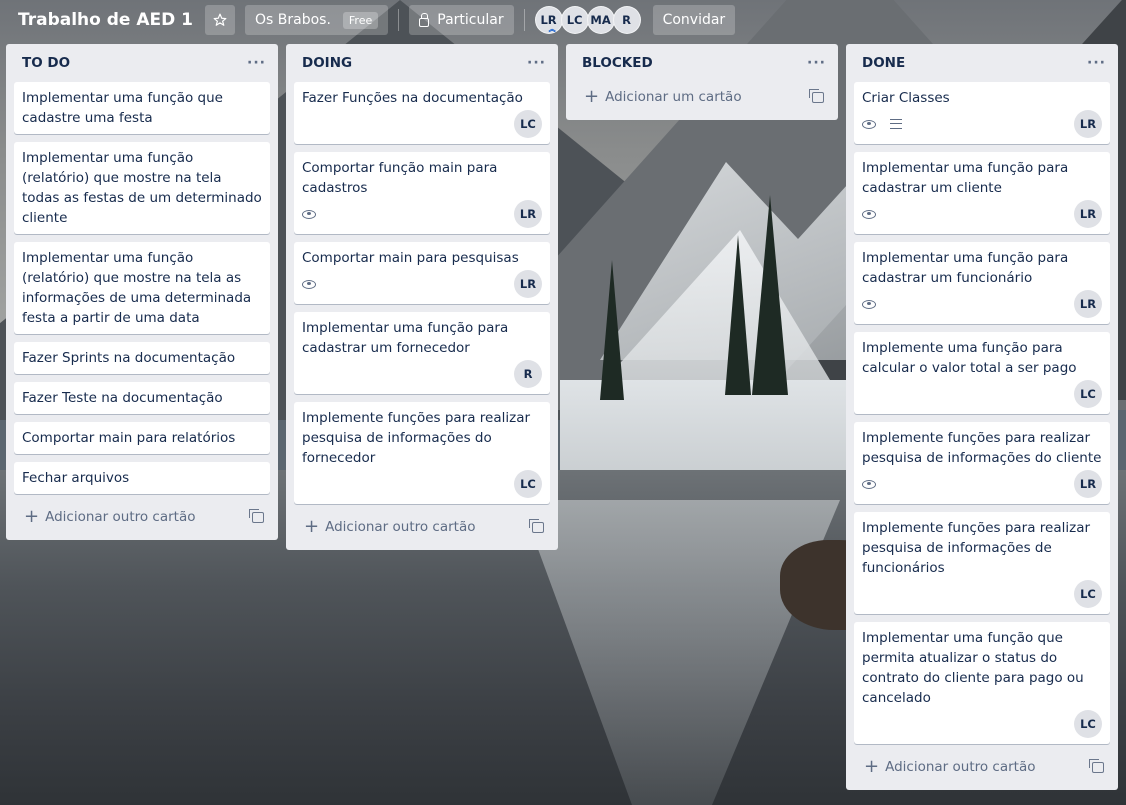  I want to click on card-title: Fechar arquivos, so click(76, 478).